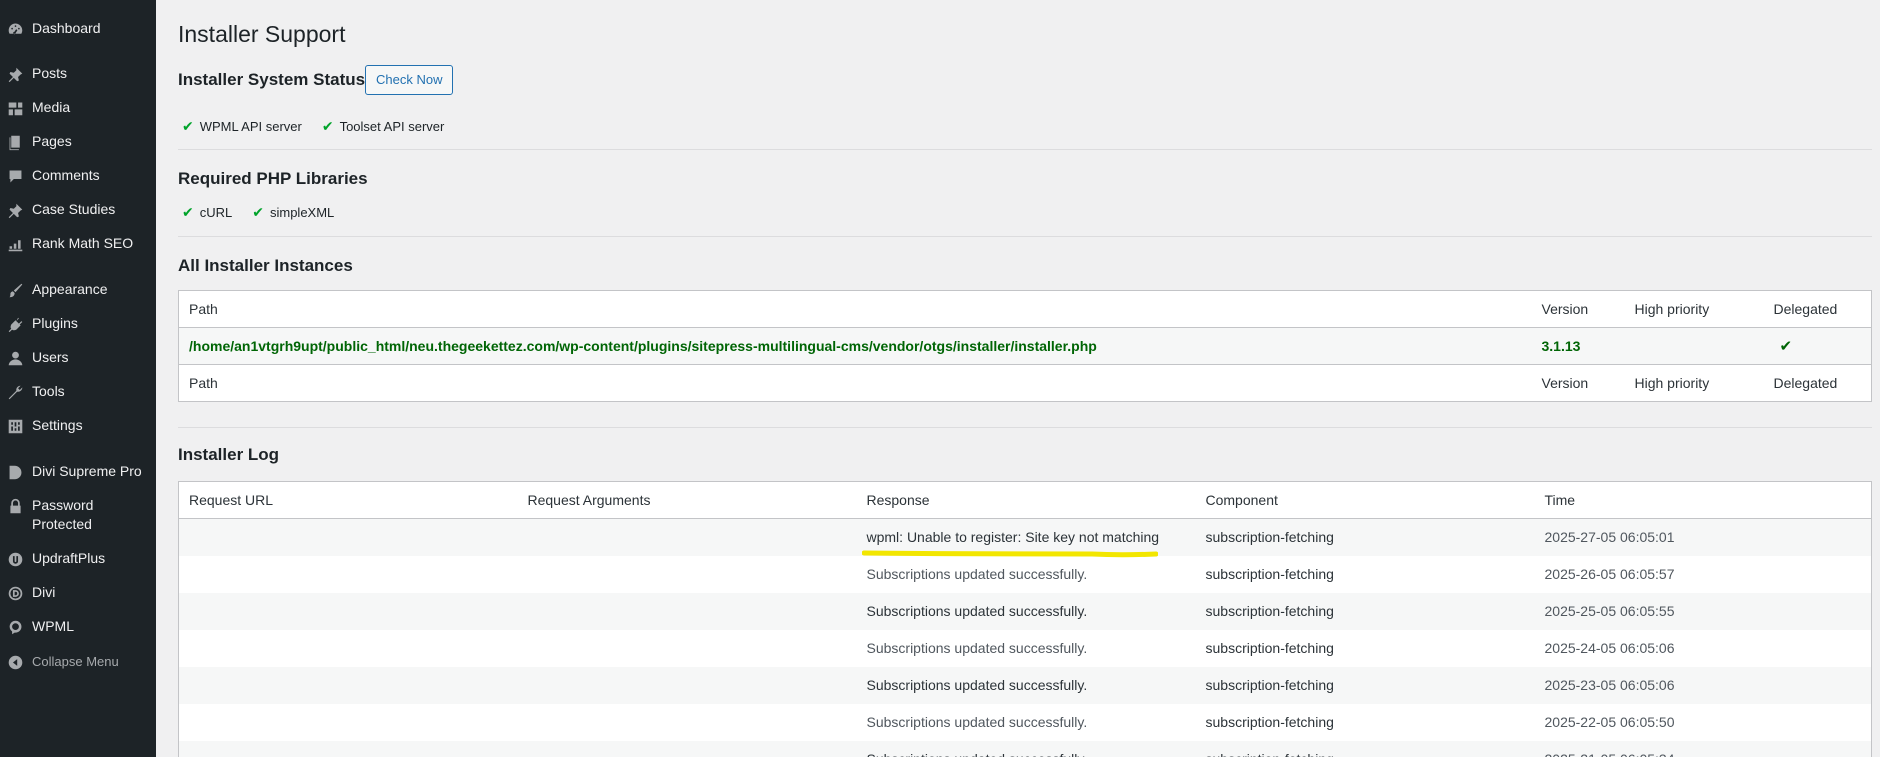  What do you see at coordinates (313, 126) in the screenshot?
I see `system-status-checks: ✔ WPML API server ✔ Toolset API server` at bounding box center [313, 126].